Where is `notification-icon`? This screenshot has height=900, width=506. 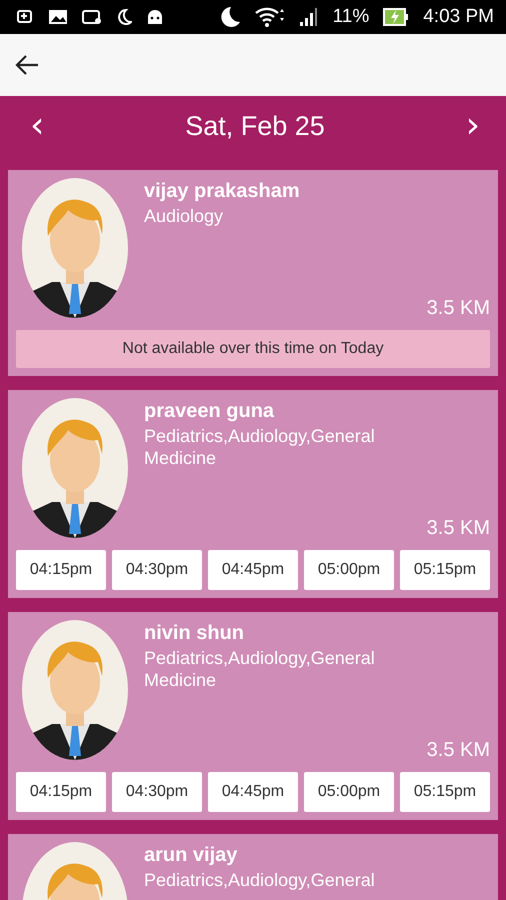 notification-icon is located at coordinates (25, 17).